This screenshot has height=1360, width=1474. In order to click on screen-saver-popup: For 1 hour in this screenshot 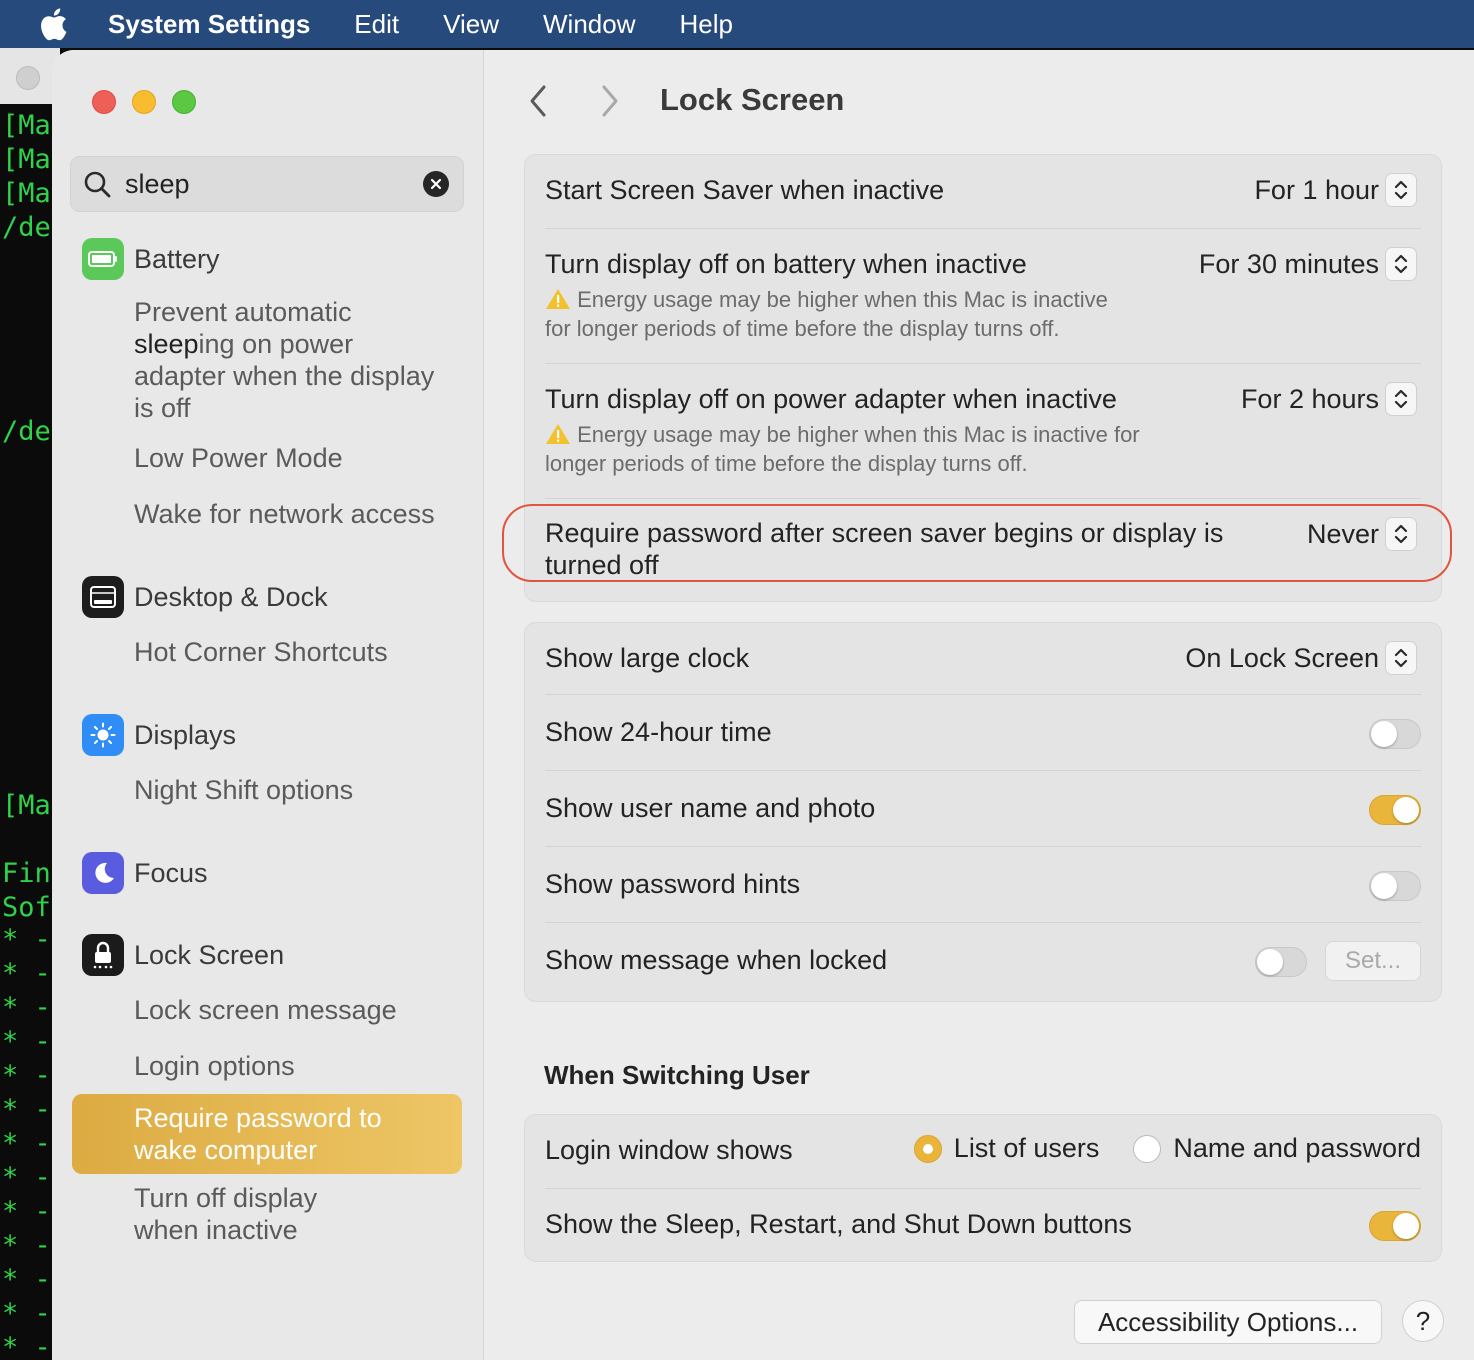, I will do `click(1335, 190)`.